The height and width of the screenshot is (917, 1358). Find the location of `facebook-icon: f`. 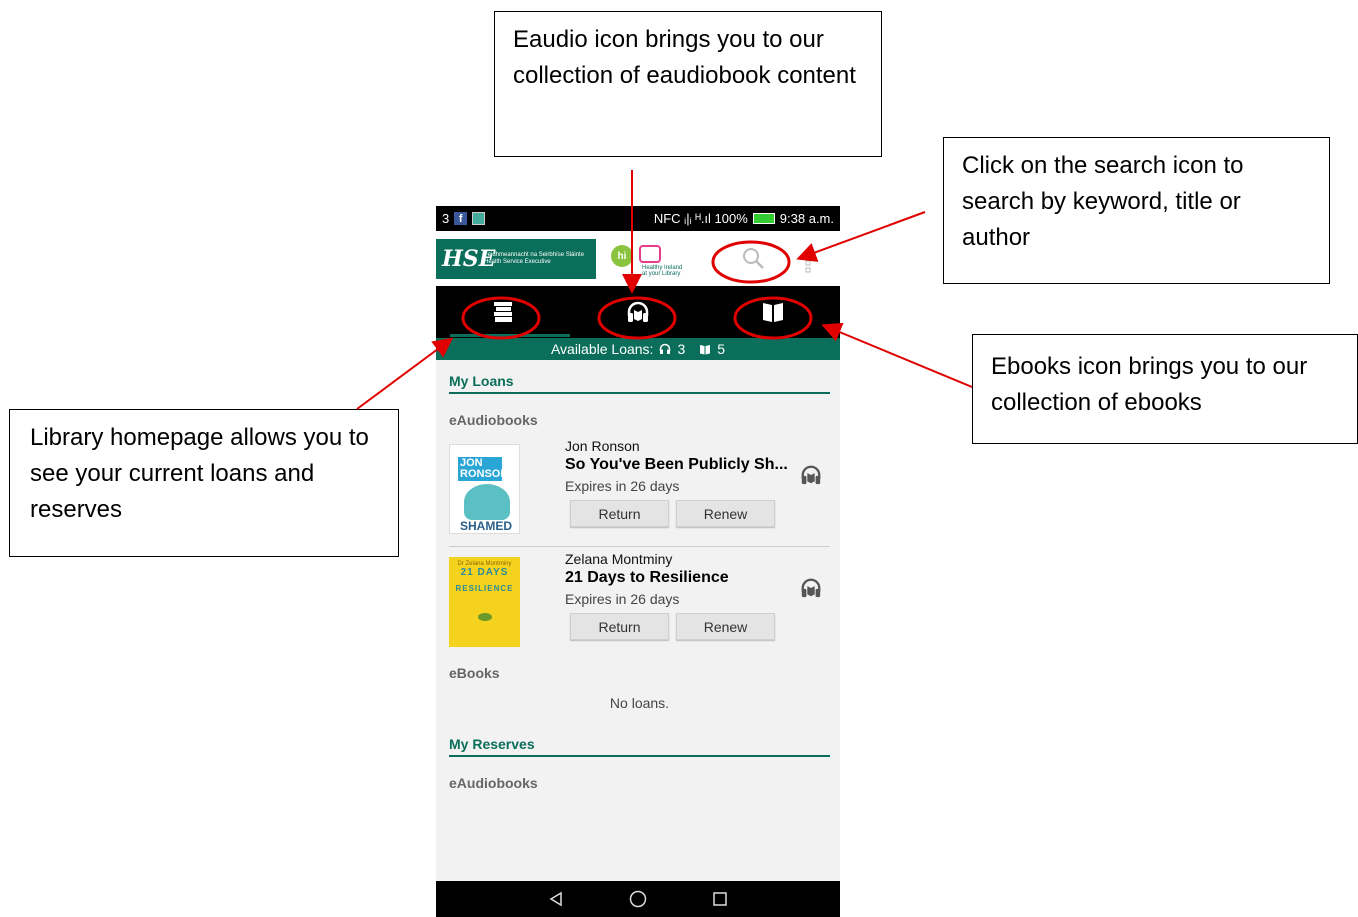

facebook-icon: f is located at coordinates (461, 218).